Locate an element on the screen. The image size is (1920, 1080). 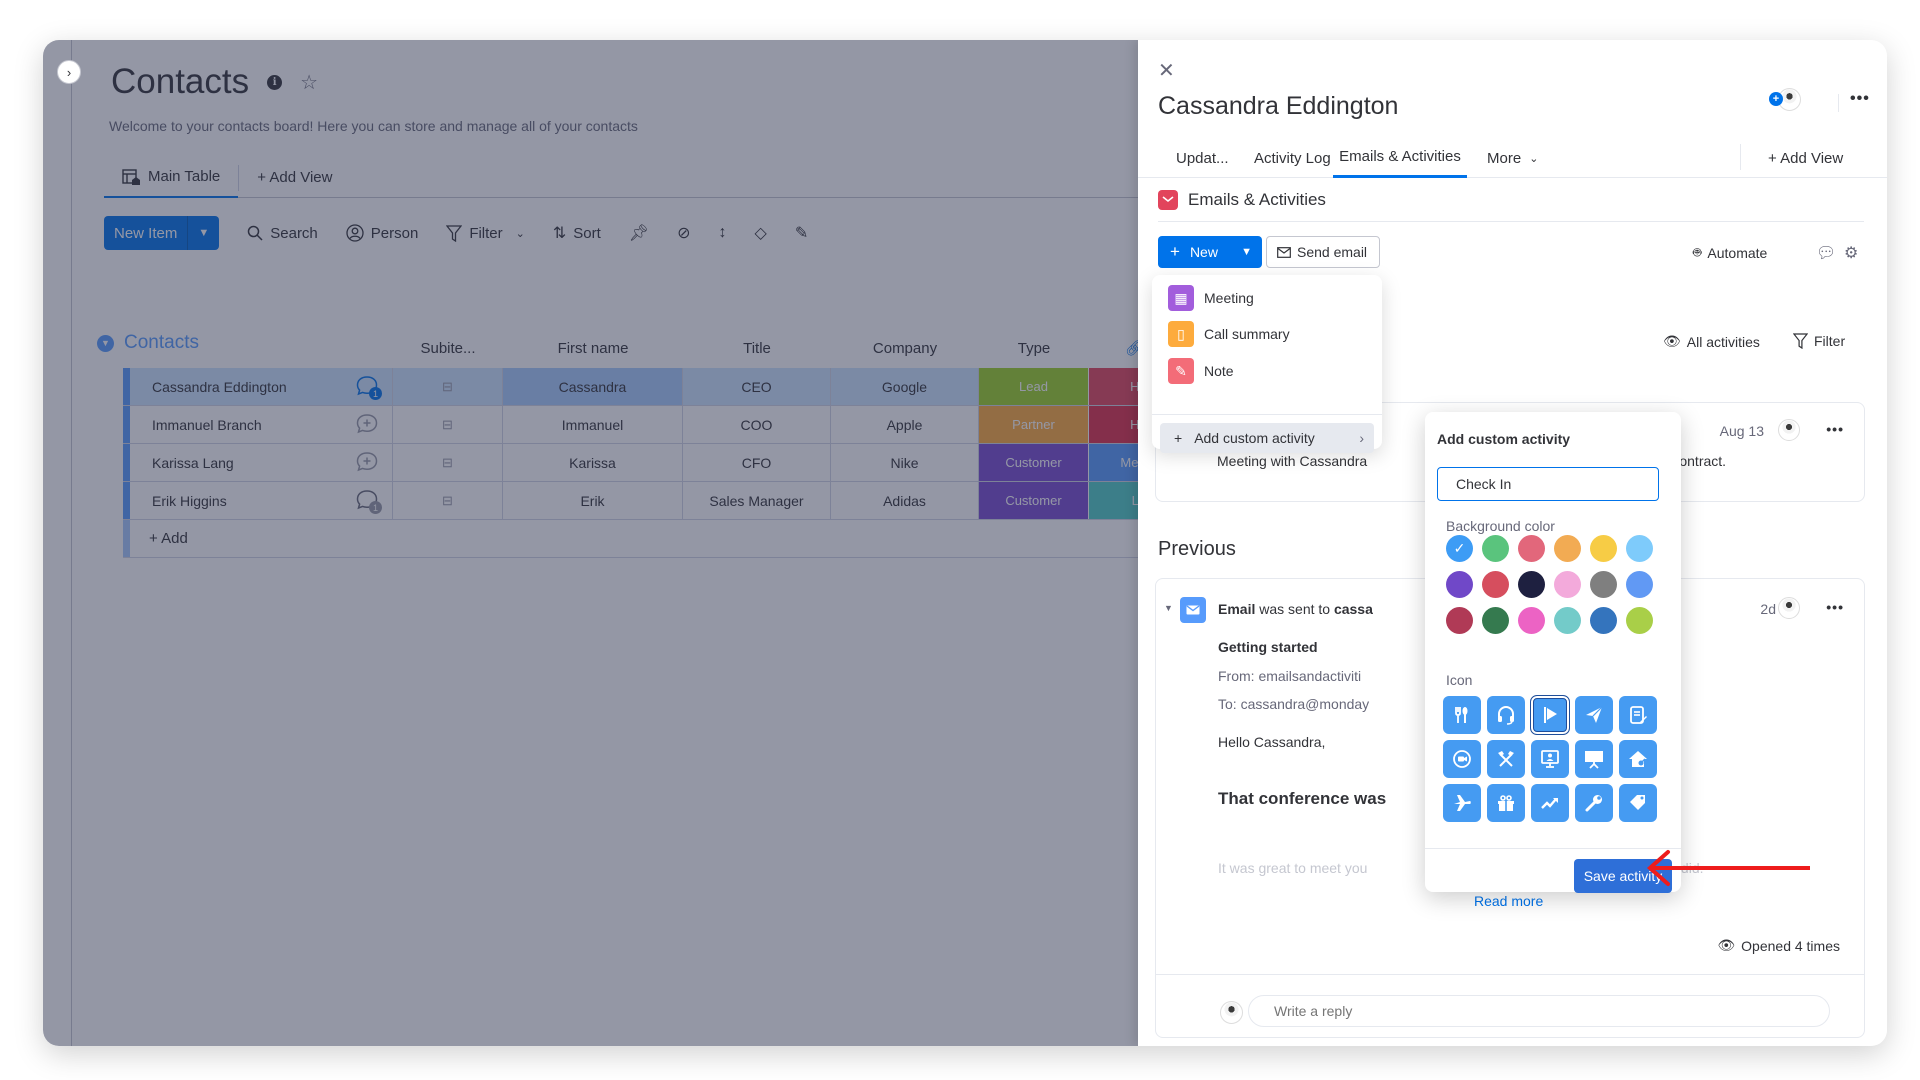
email-subject: Getting started is located at coordinates (1268, 647).